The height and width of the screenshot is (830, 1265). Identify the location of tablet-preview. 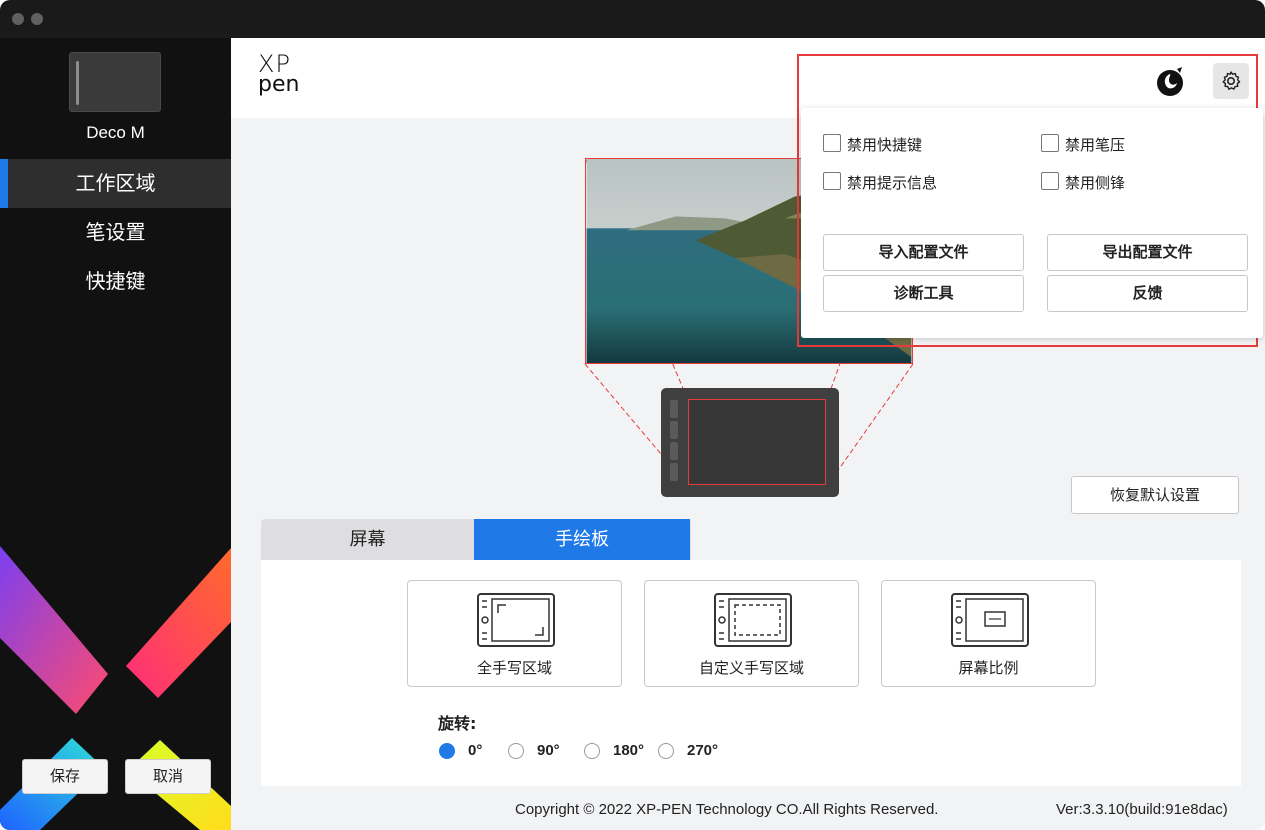
(750, 442).